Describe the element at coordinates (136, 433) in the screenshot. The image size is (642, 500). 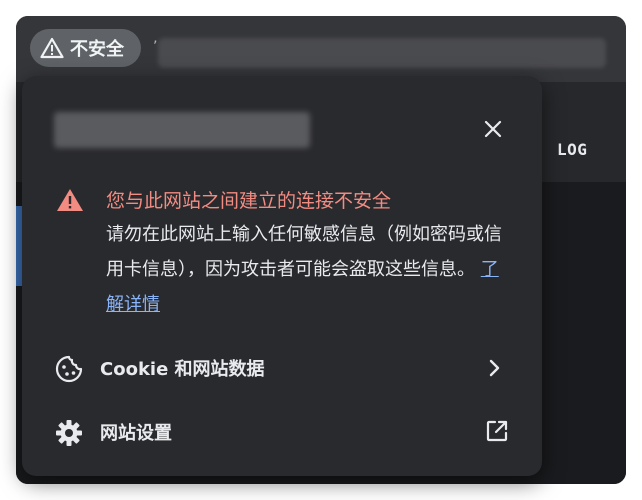
I see `site-settings-label: 网站设置` at that location.